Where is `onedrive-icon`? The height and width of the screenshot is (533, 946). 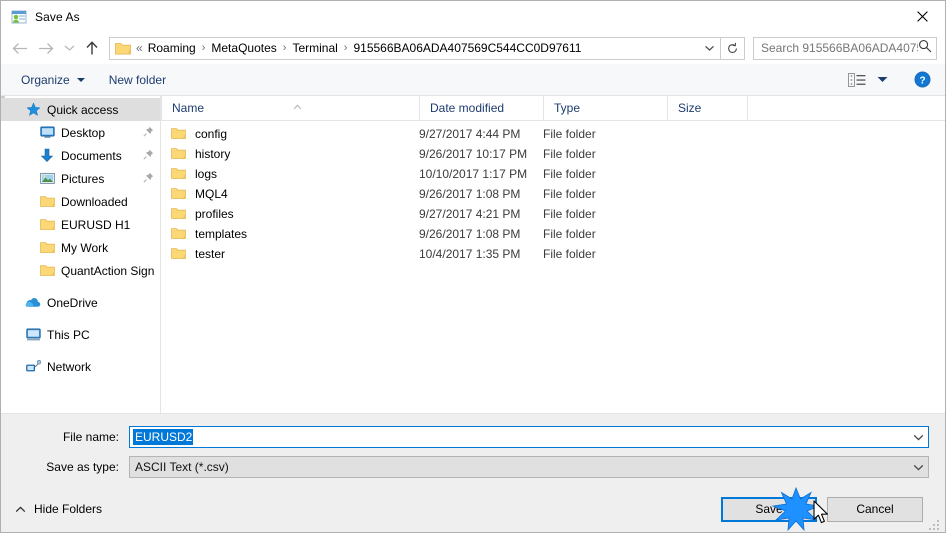 onedrive-icon is located at coordinates (33, 303).